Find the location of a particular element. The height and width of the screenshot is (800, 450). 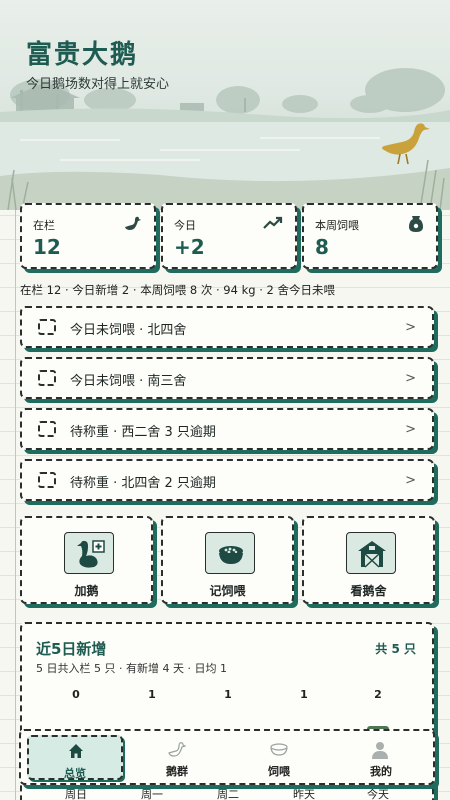

stat-label: 本周饲喂 is located at coordinates (337, 225).